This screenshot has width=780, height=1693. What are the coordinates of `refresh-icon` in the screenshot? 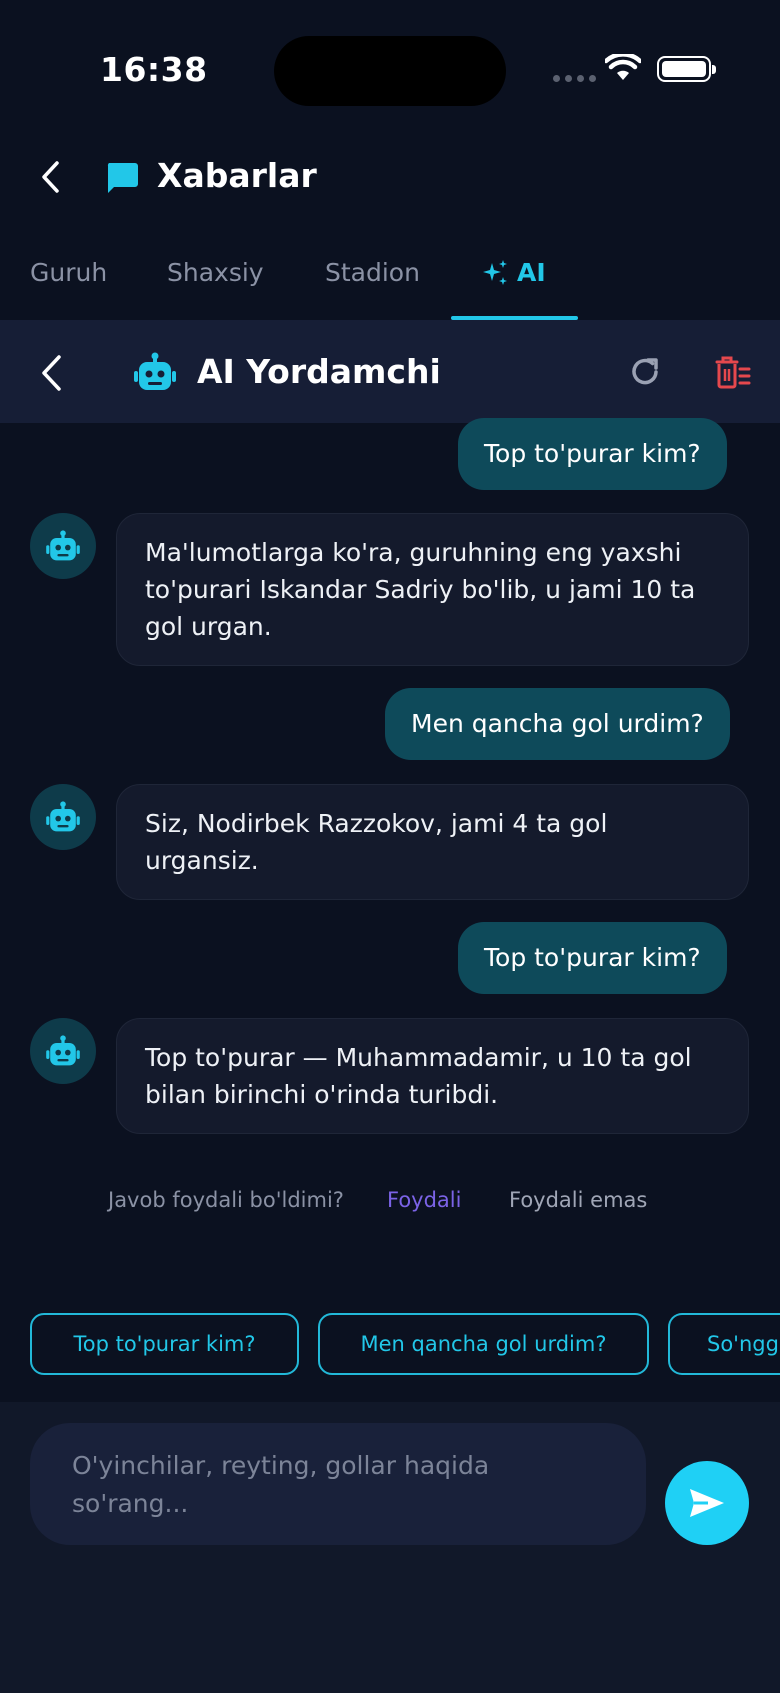 It's located at (645, 372).